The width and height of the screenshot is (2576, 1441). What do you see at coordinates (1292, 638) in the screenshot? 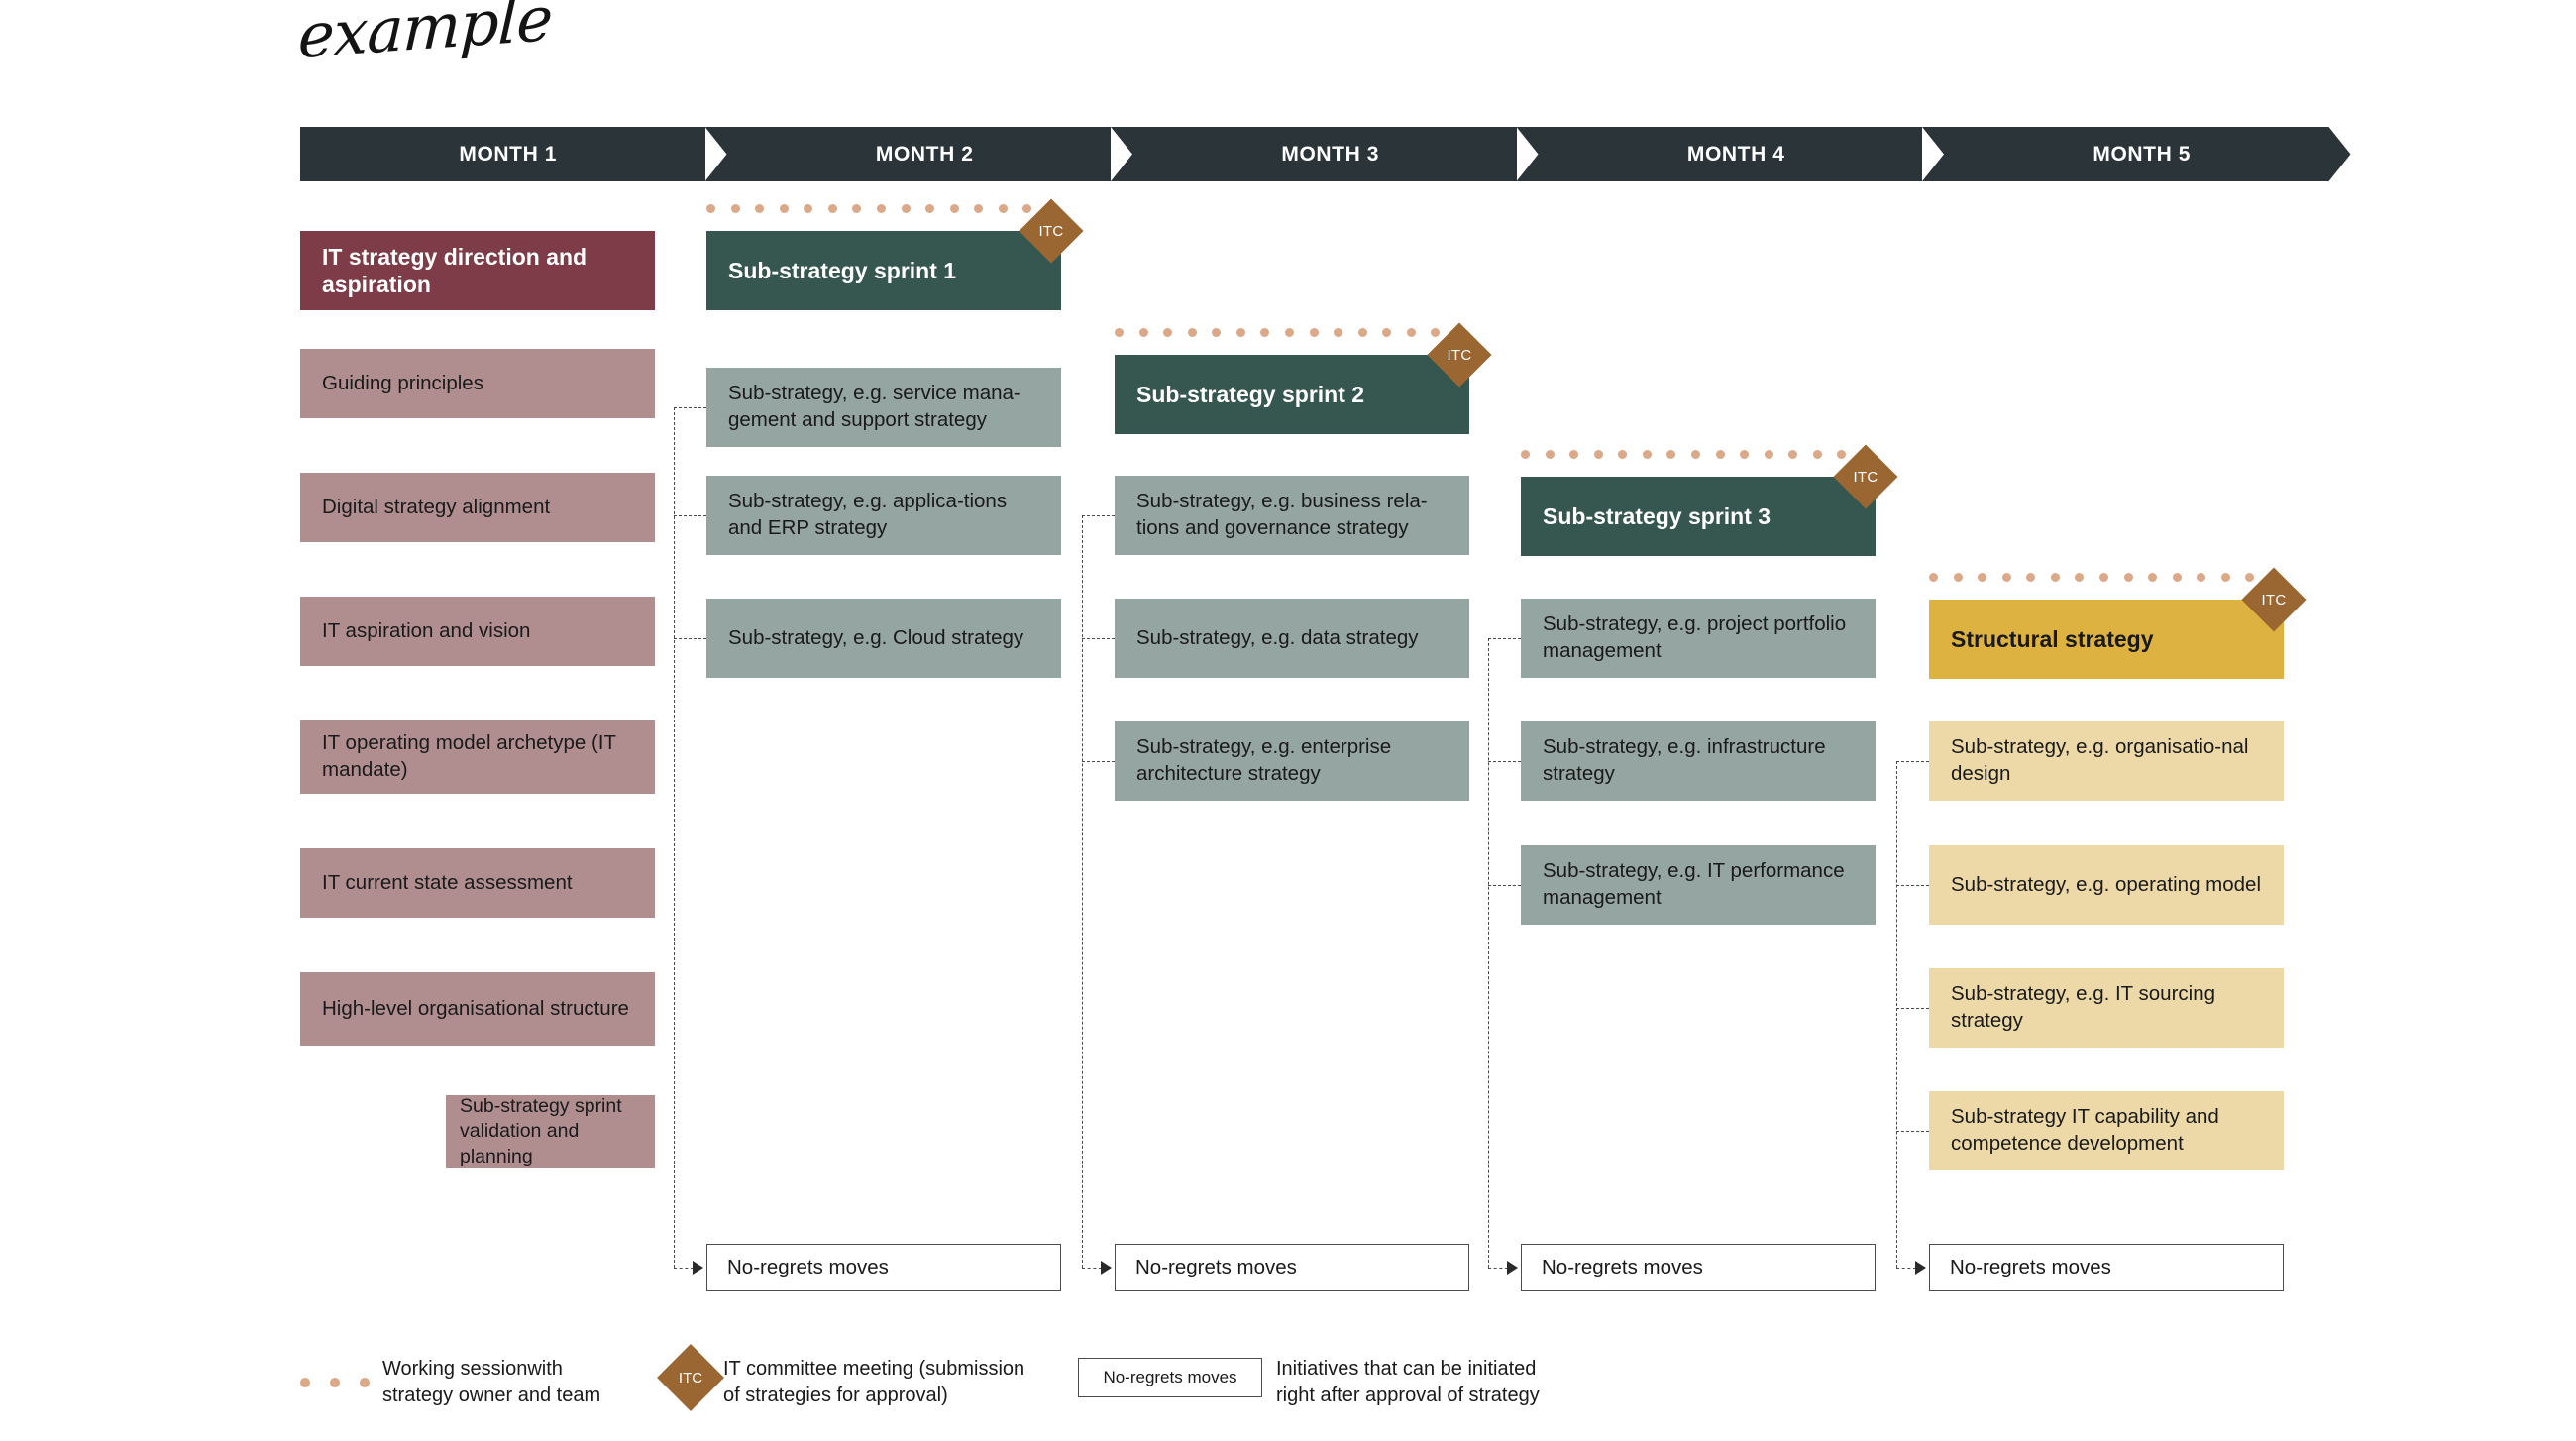
I see `strategy-item-box: Sub-strategy, e.g. data strategy` at bounding box center [1292, 638].